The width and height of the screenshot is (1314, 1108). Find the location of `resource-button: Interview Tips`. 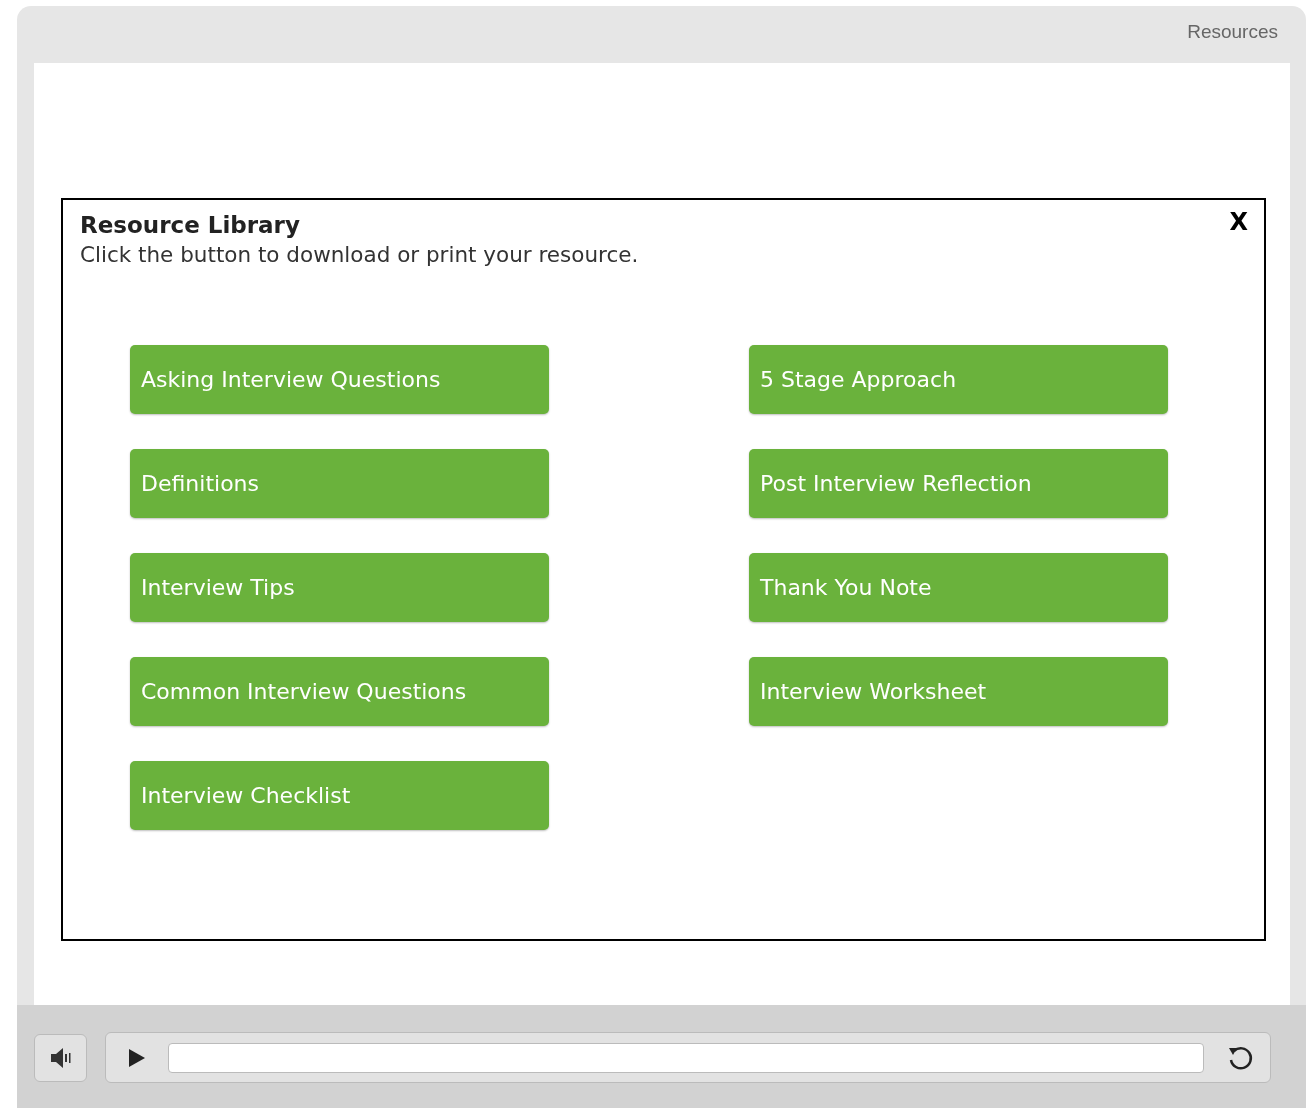

resource-button: Interview Tips is located at coordinates (339, 587).